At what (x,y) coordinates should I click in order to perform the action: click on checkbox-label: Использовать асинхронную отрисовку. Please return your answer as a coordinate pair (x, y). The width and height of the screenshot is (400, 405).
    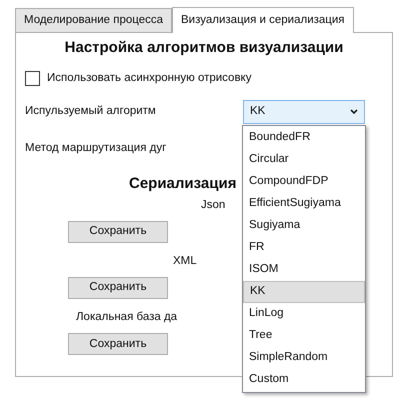
    Looking at the image, I should click on (149, 78).